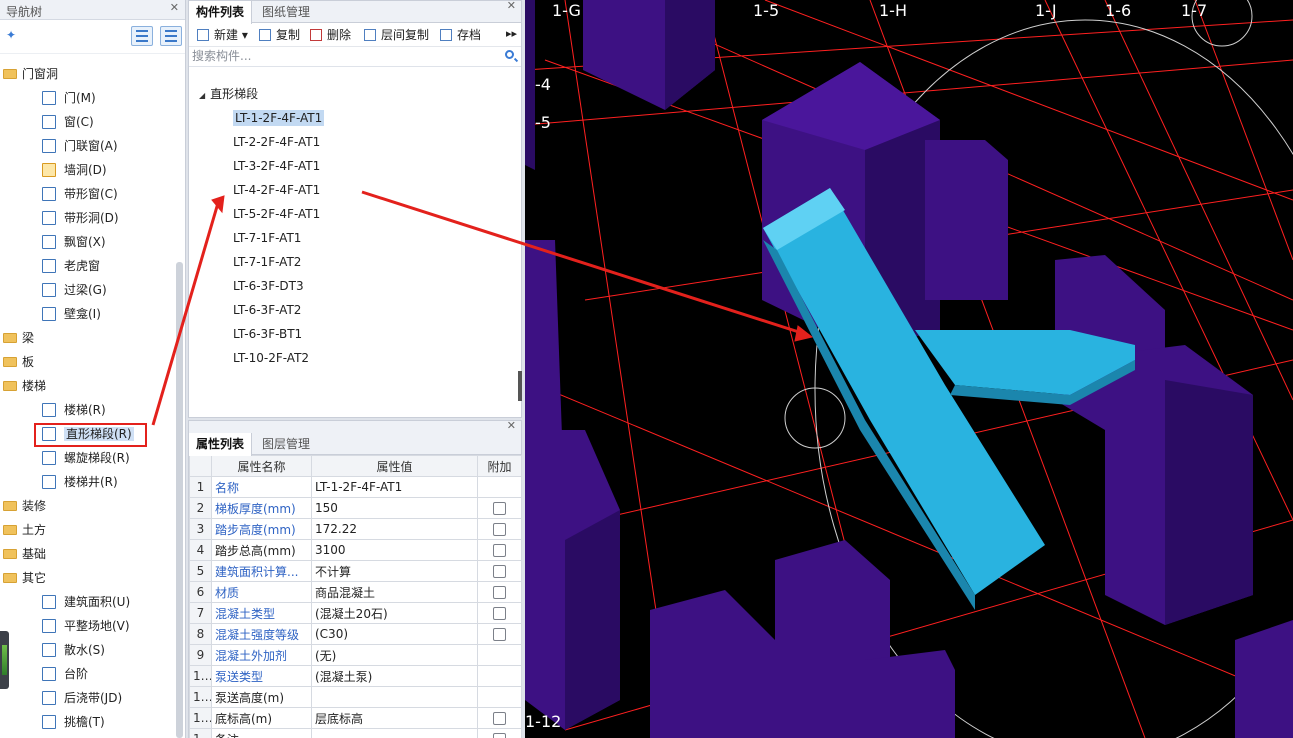 The image size is (1293, 738). I want to click on property-value: 层底标高, so click(394, 718).